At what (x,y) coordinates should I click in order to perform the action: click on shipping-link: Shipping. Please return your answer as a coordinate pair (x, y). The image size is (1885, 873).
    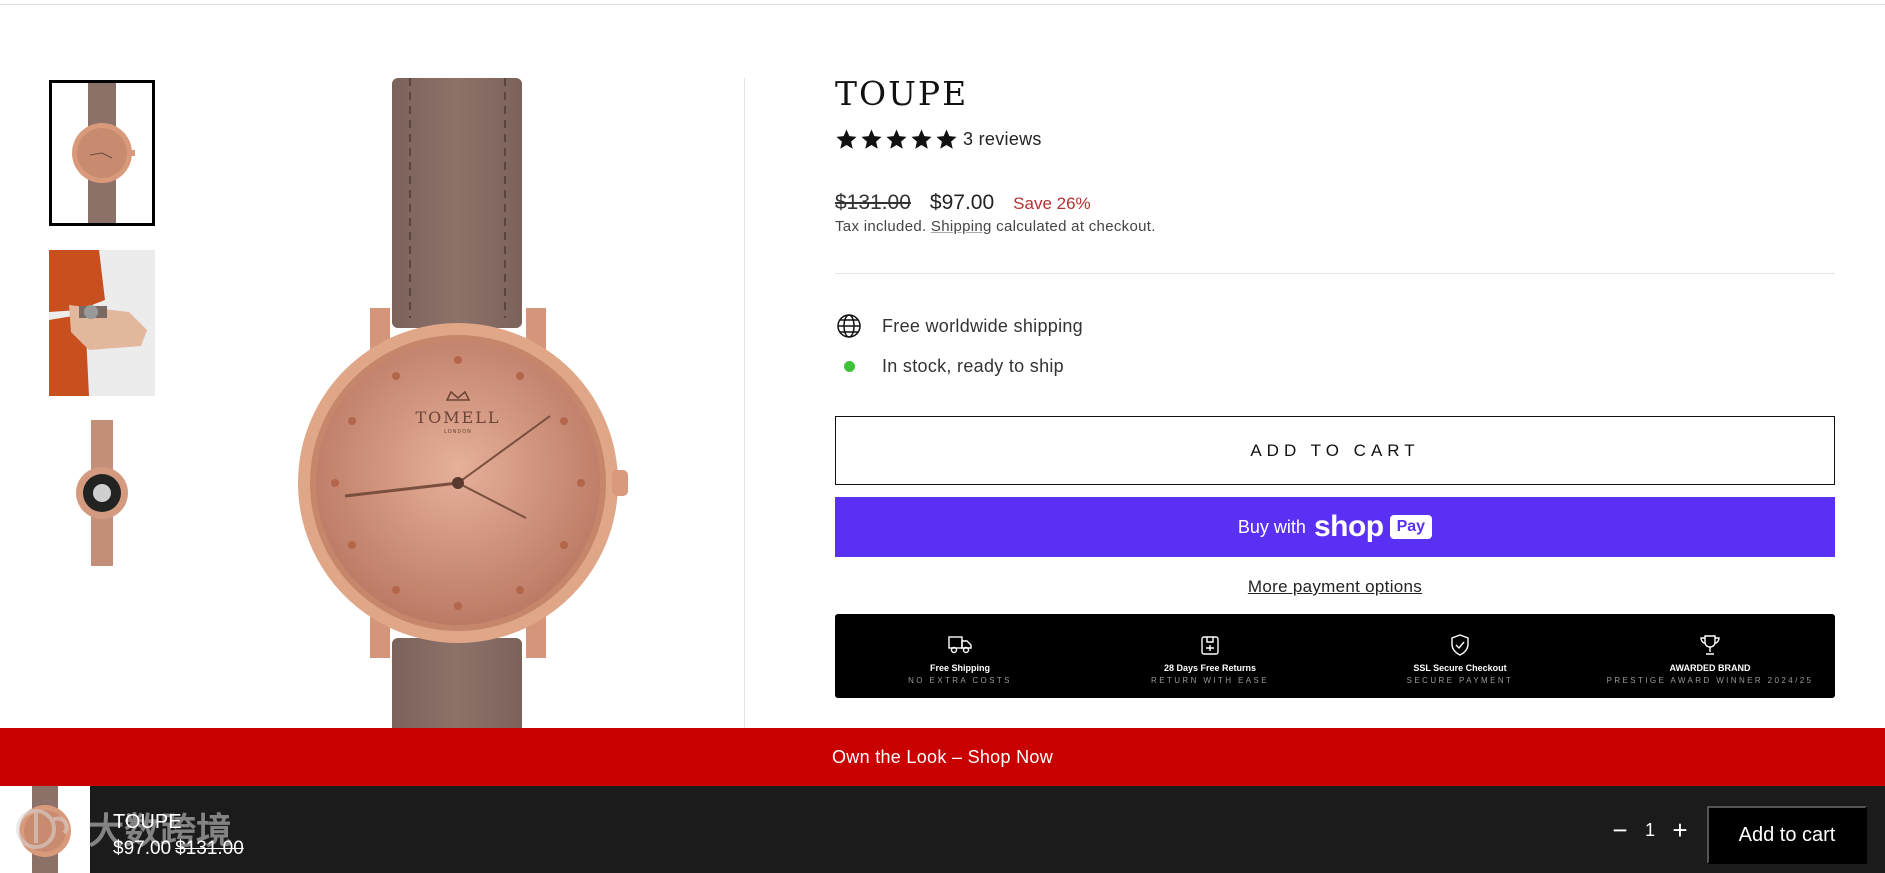
    Looking at the image, I should click on (961, 226).